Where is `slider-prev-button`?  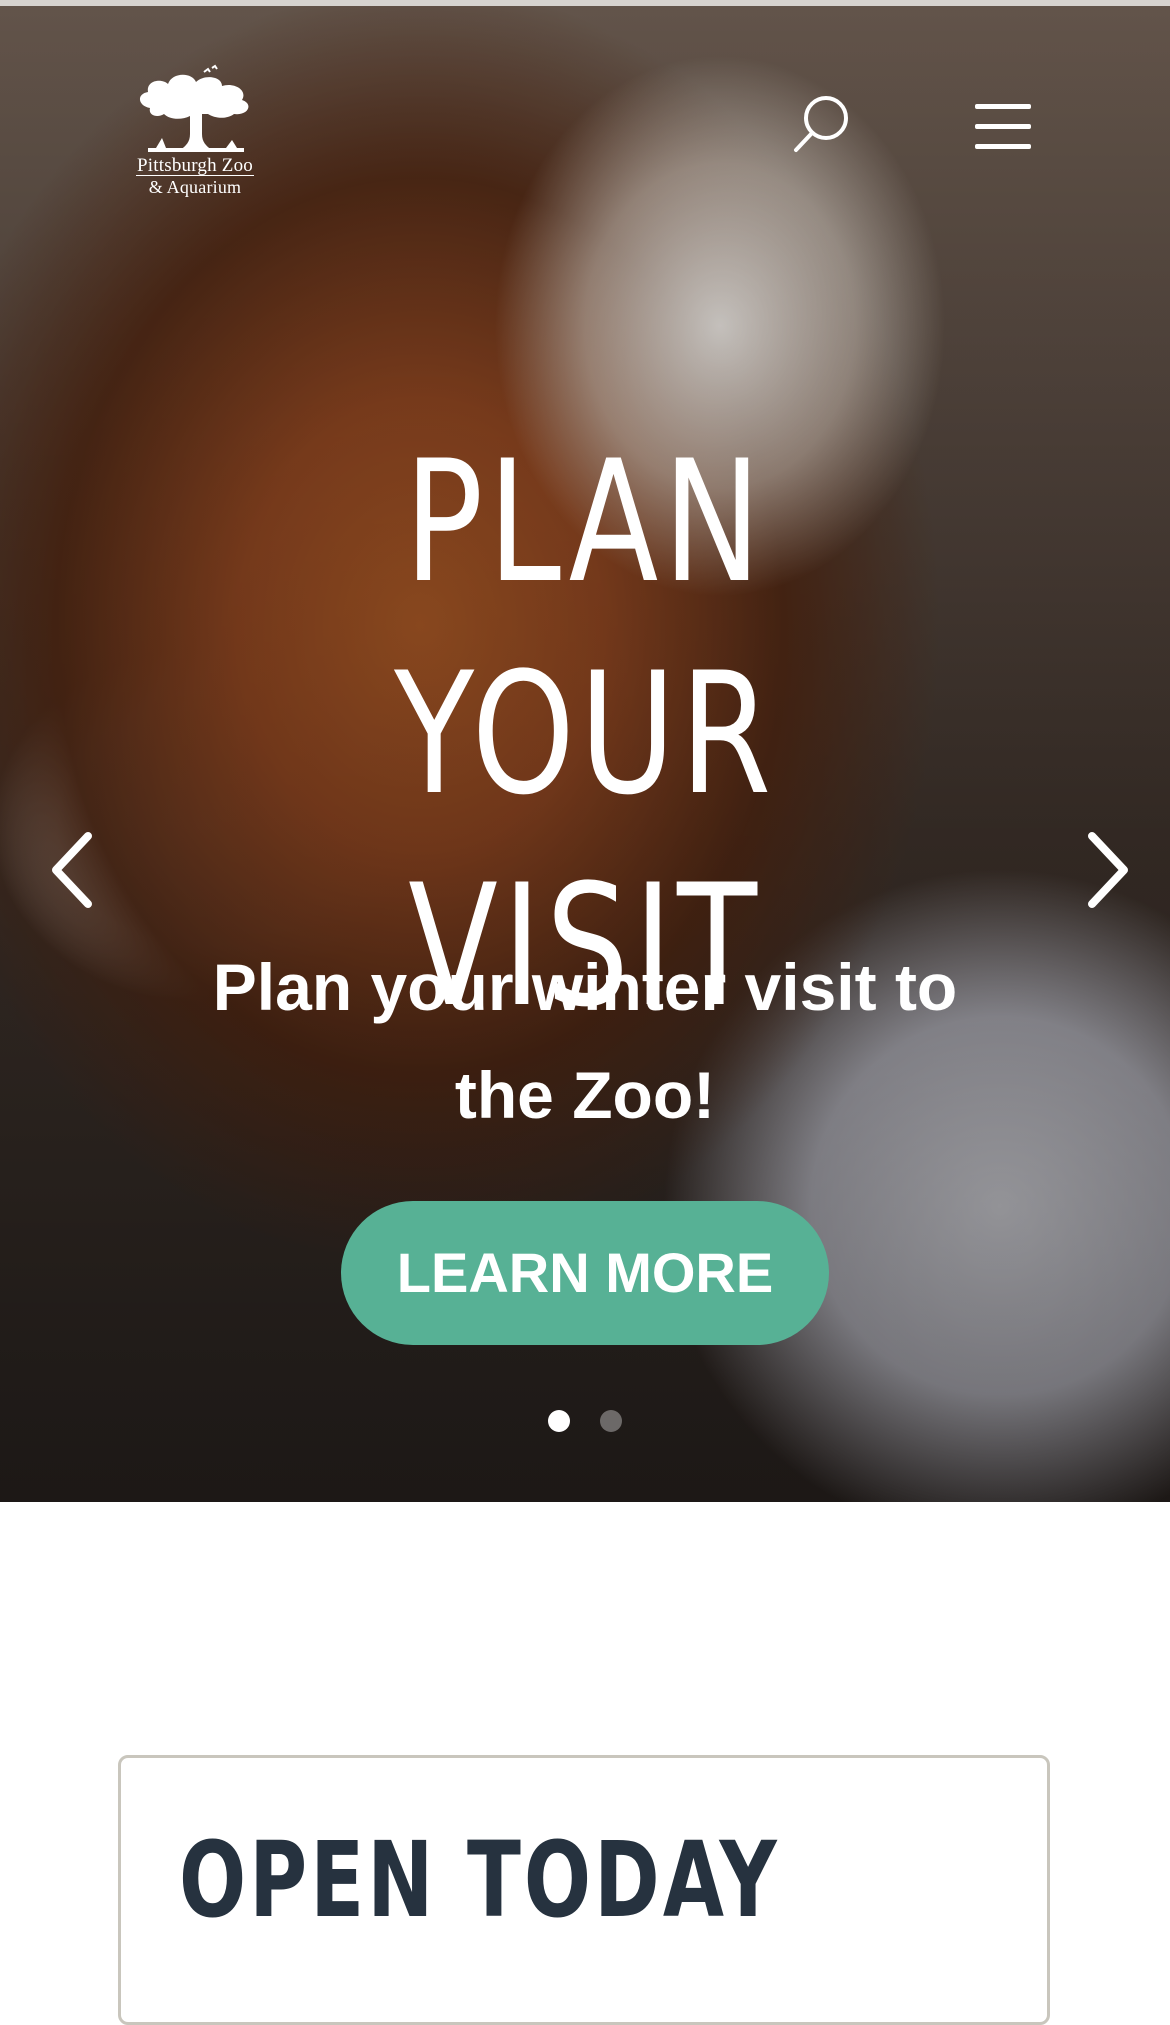
slider-prev-button is located at coordinates (74, 870).